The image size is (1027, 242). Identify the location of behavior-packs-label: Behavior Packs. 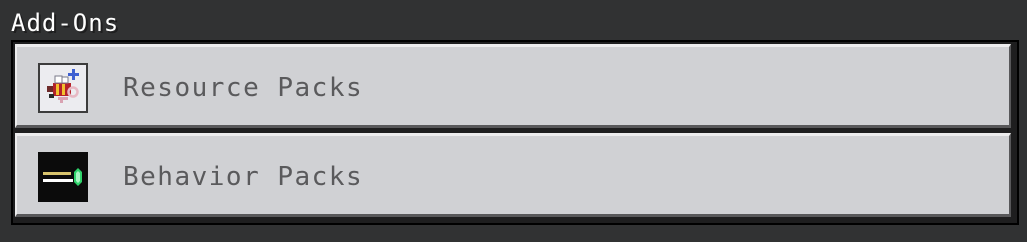
(243, 177).